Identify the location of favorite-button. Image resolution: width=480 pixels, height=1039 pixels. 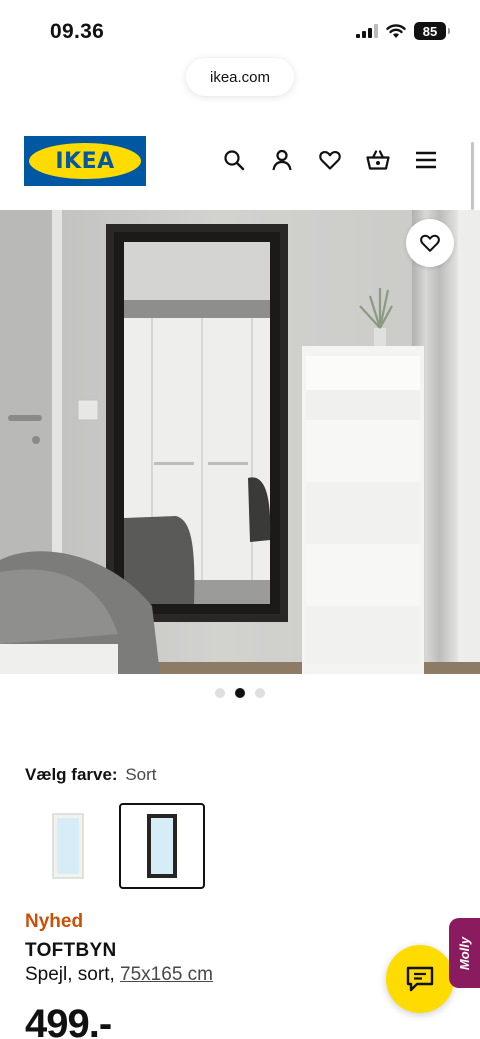
(430, 243).